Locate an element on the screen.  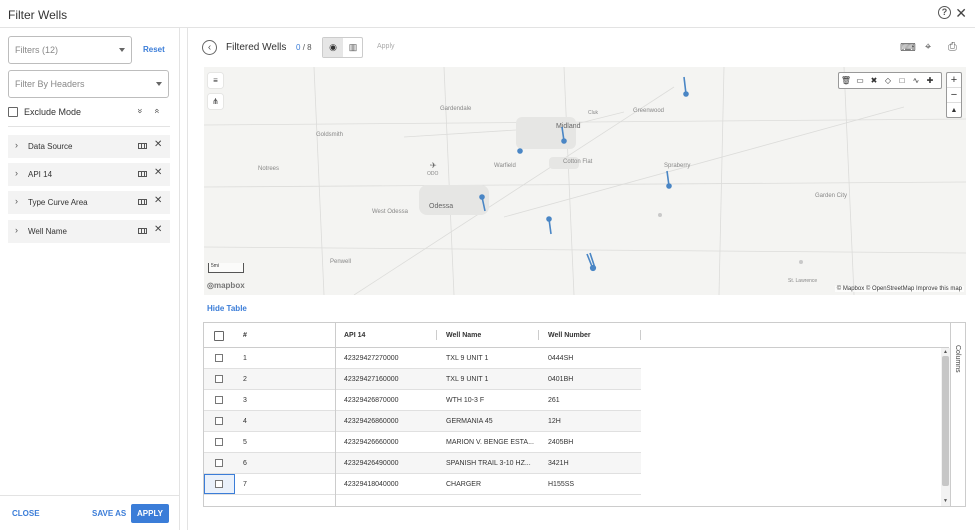
select-all-checkbox is located at coordinates (219, 336).